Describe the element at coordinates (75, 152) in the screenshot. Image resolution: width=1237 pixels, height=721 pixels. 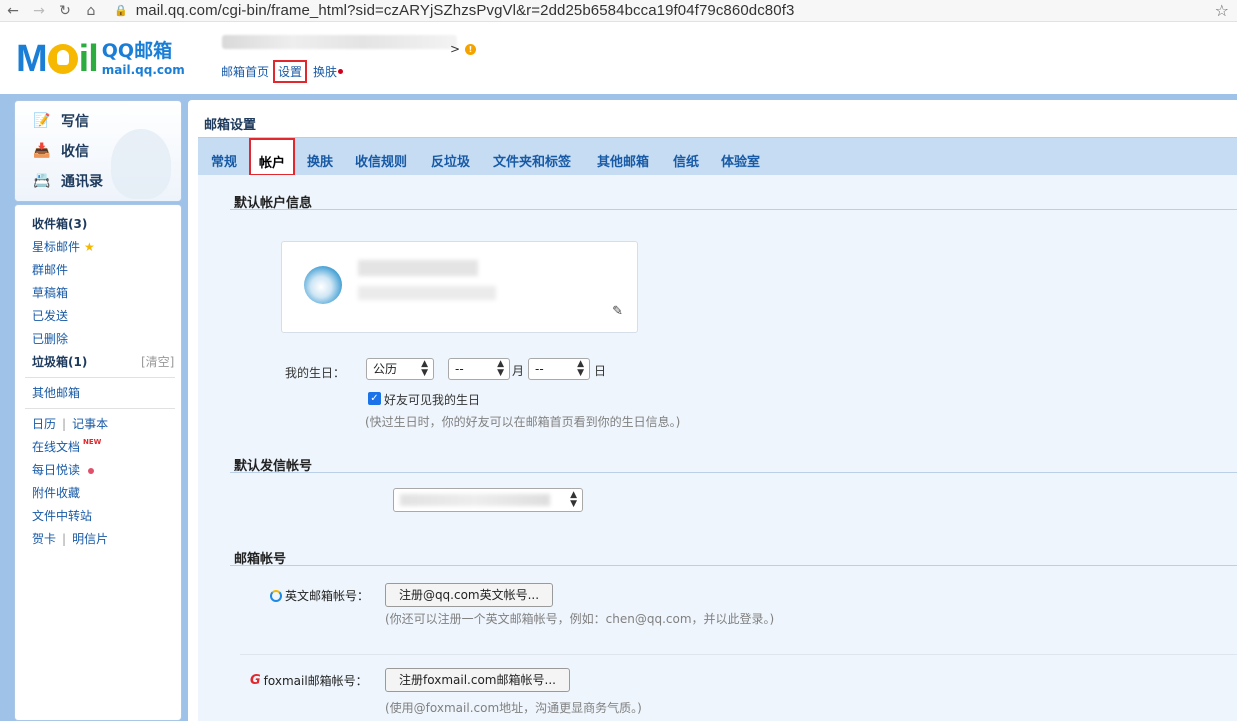
I see `receive-label: 收信` at that location.